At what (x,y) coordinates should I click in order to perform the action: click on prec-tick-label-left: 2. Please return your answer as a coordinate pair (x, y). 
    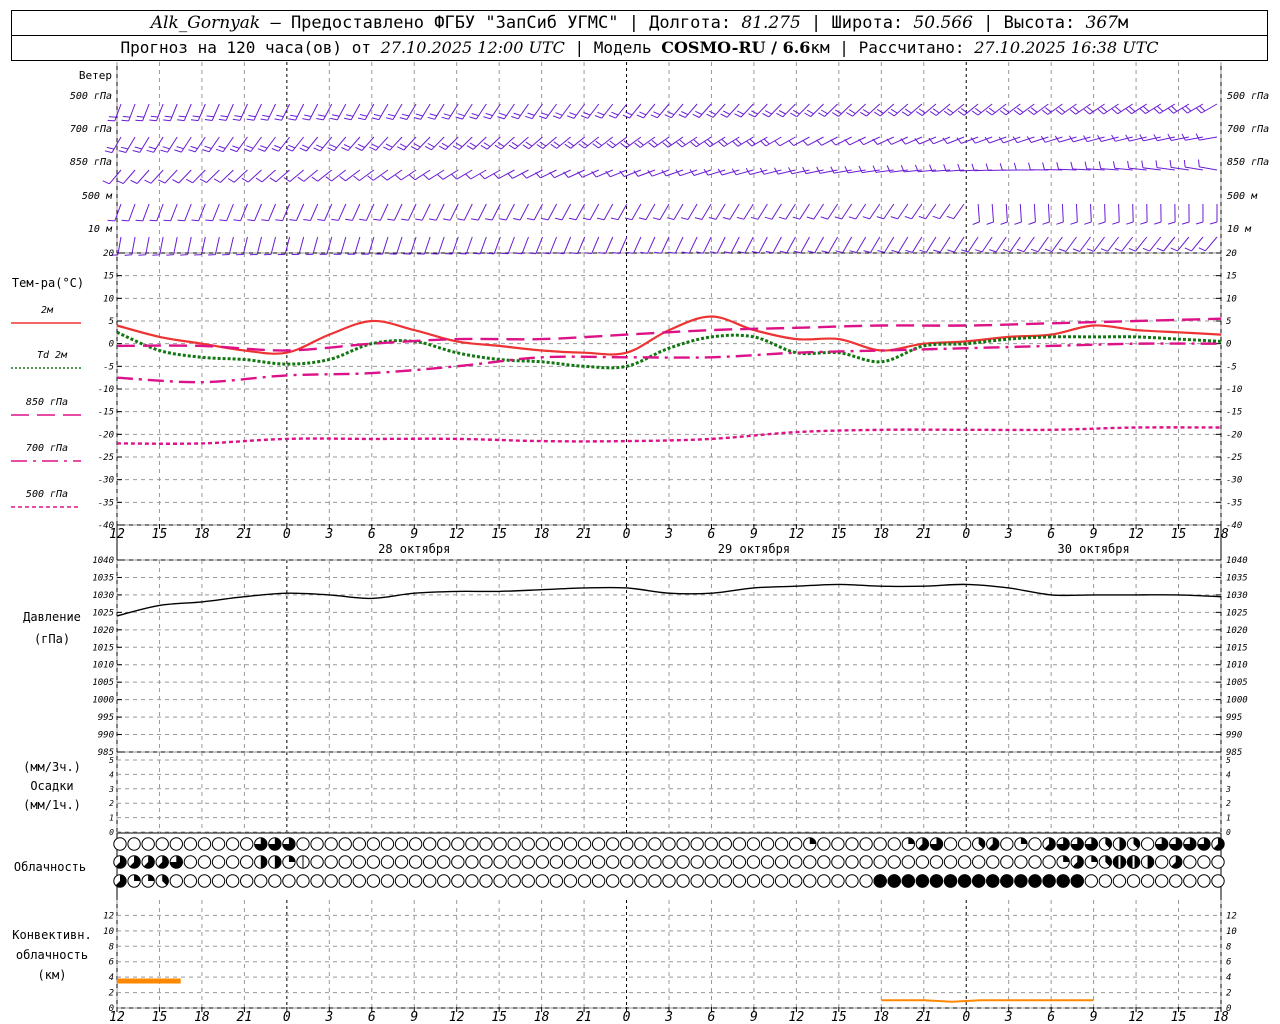
    Looking at the image, I should click on (111, 803).